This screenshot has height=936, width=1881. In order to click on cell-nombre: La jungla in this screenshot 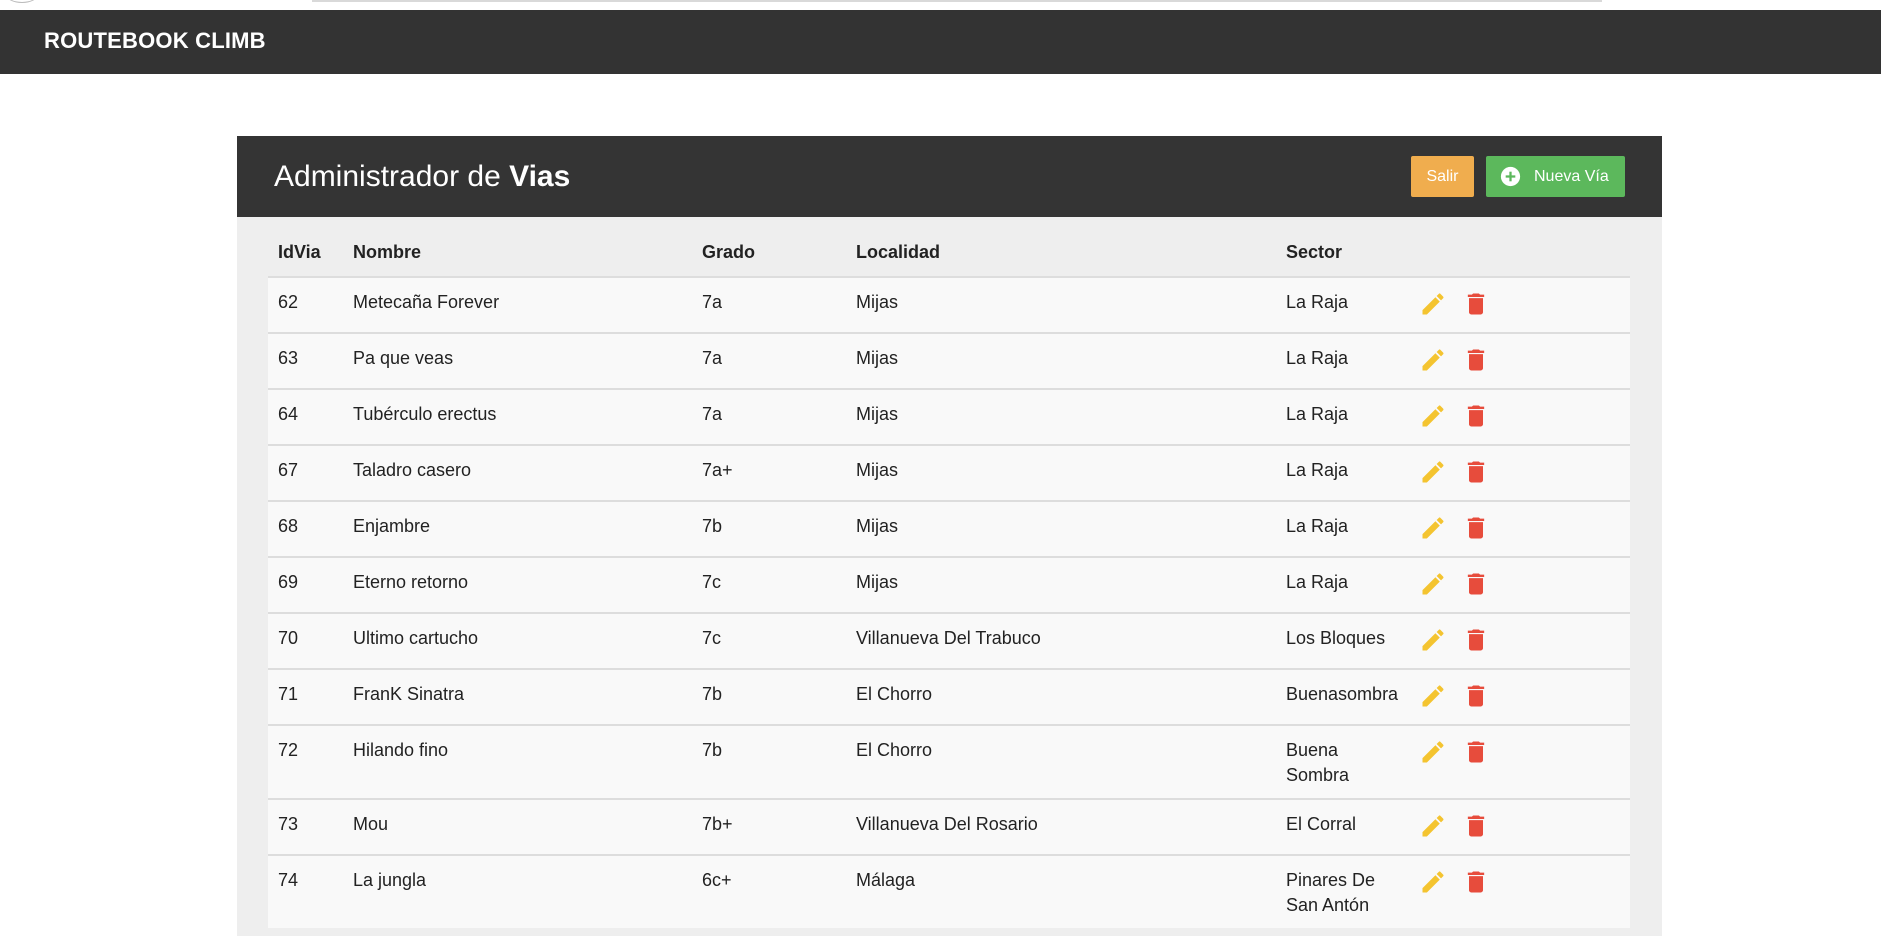, I will do `click(517, 891)`.